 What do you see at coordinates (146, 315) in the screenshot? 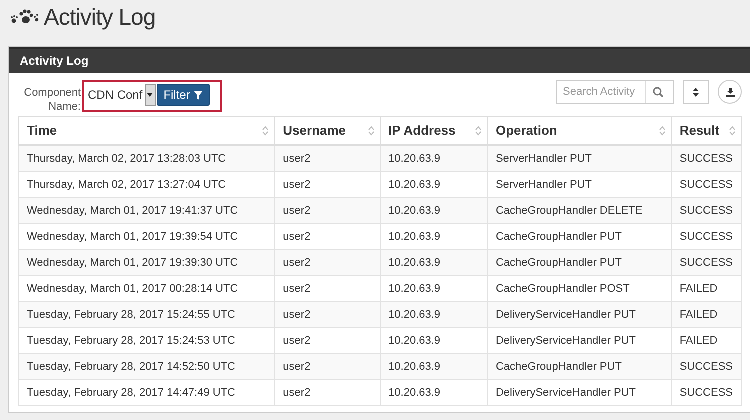
I see `table-cell: Tuesday, February 28, 2017 15:24:55 UTC` at bounding box center [146, 315].